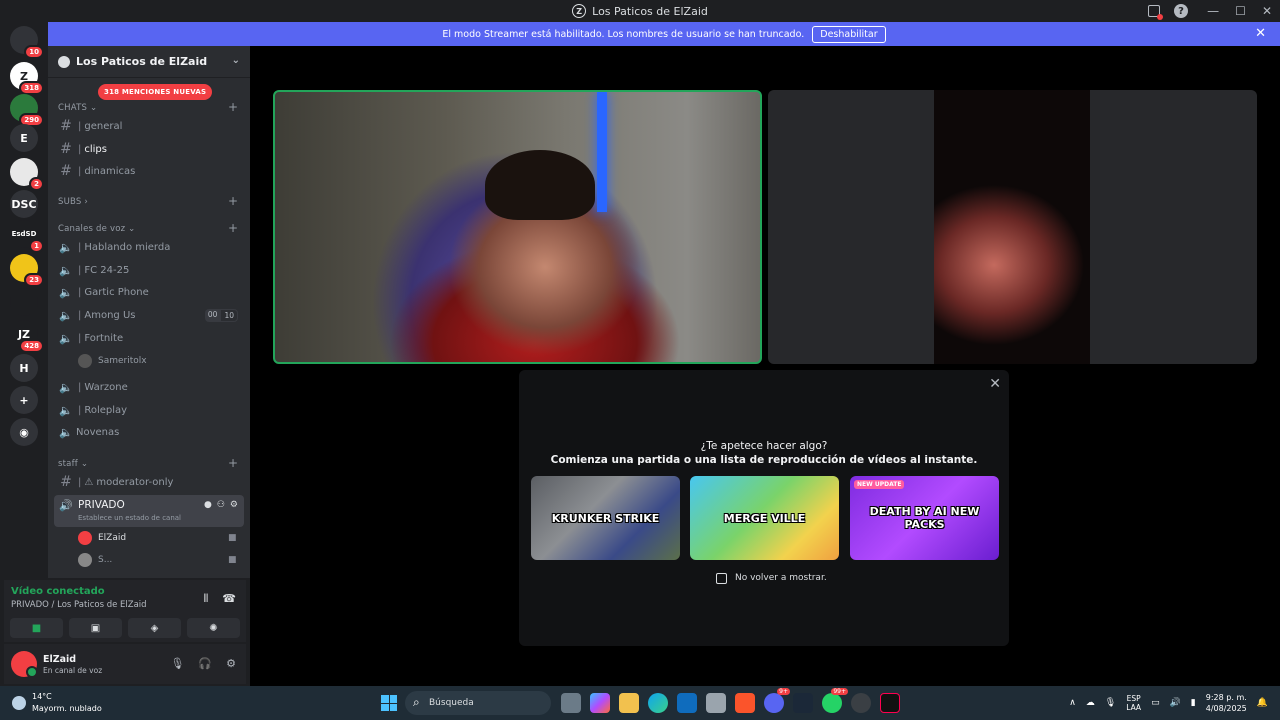 The height and width of the screenshot is (720, 1280). I want to click on voice-status: Vídeo conectado, so click(58, 591).